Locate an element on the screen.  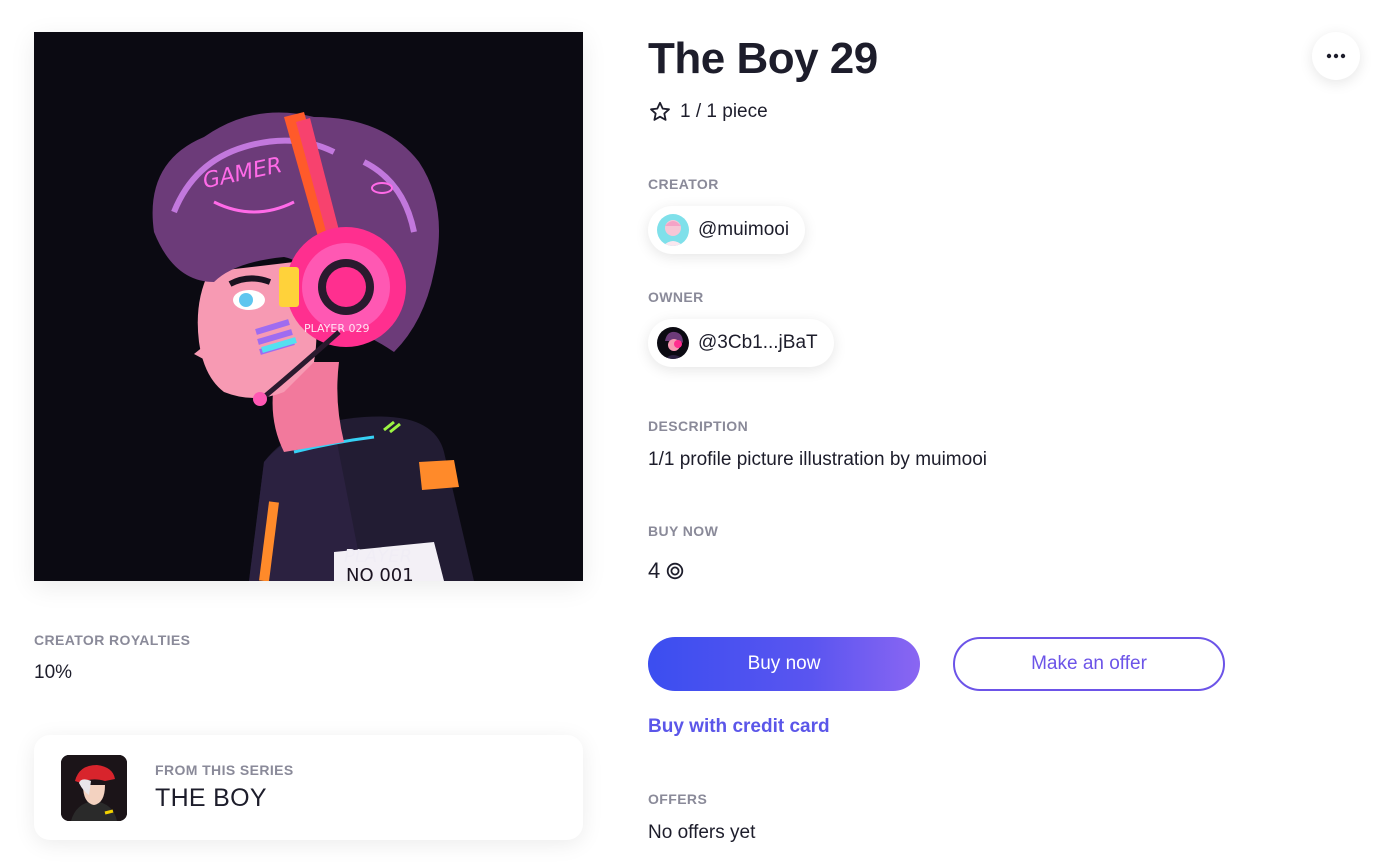
edition-info: 1 / 1 piece is located at coordinates (708, 112).